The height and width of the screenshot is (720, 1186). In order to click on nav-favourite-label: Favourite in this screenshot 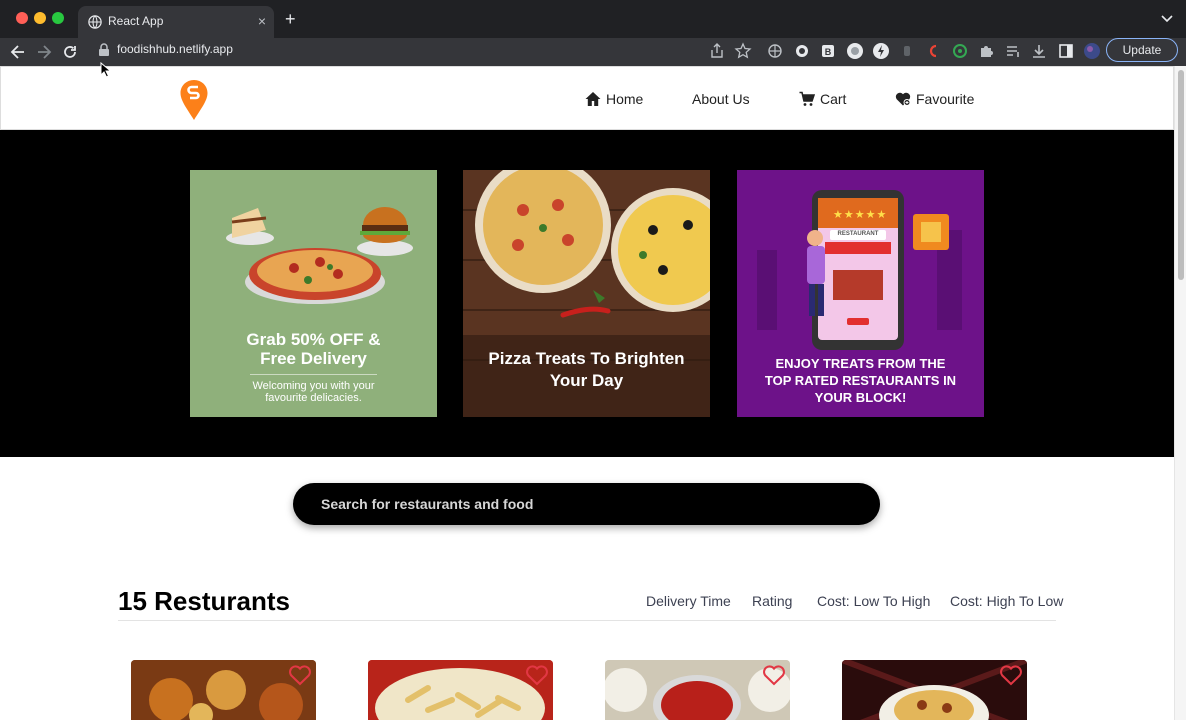, I will do `click(945, 99)`.